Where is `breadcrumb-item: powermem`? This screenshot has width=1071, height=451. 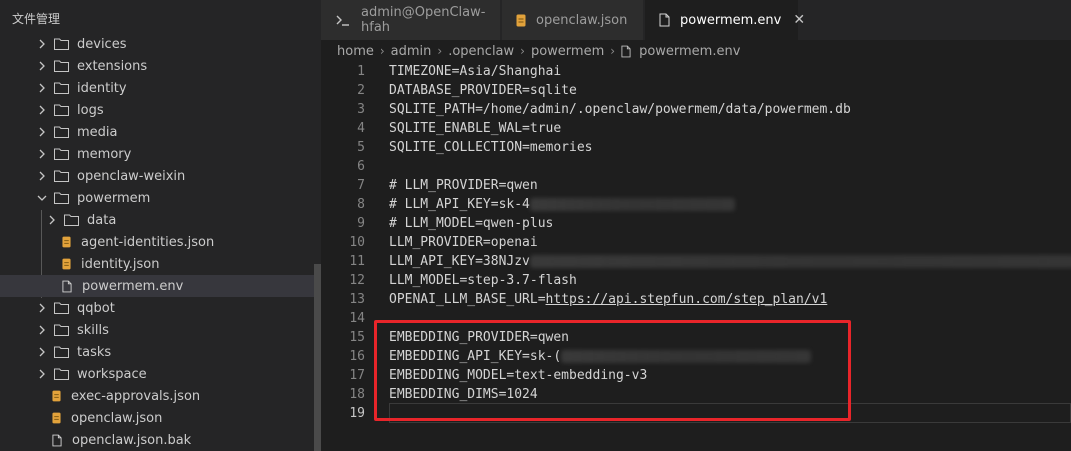
breadcrumb-item: powermem is located at coordinates (567, 51).